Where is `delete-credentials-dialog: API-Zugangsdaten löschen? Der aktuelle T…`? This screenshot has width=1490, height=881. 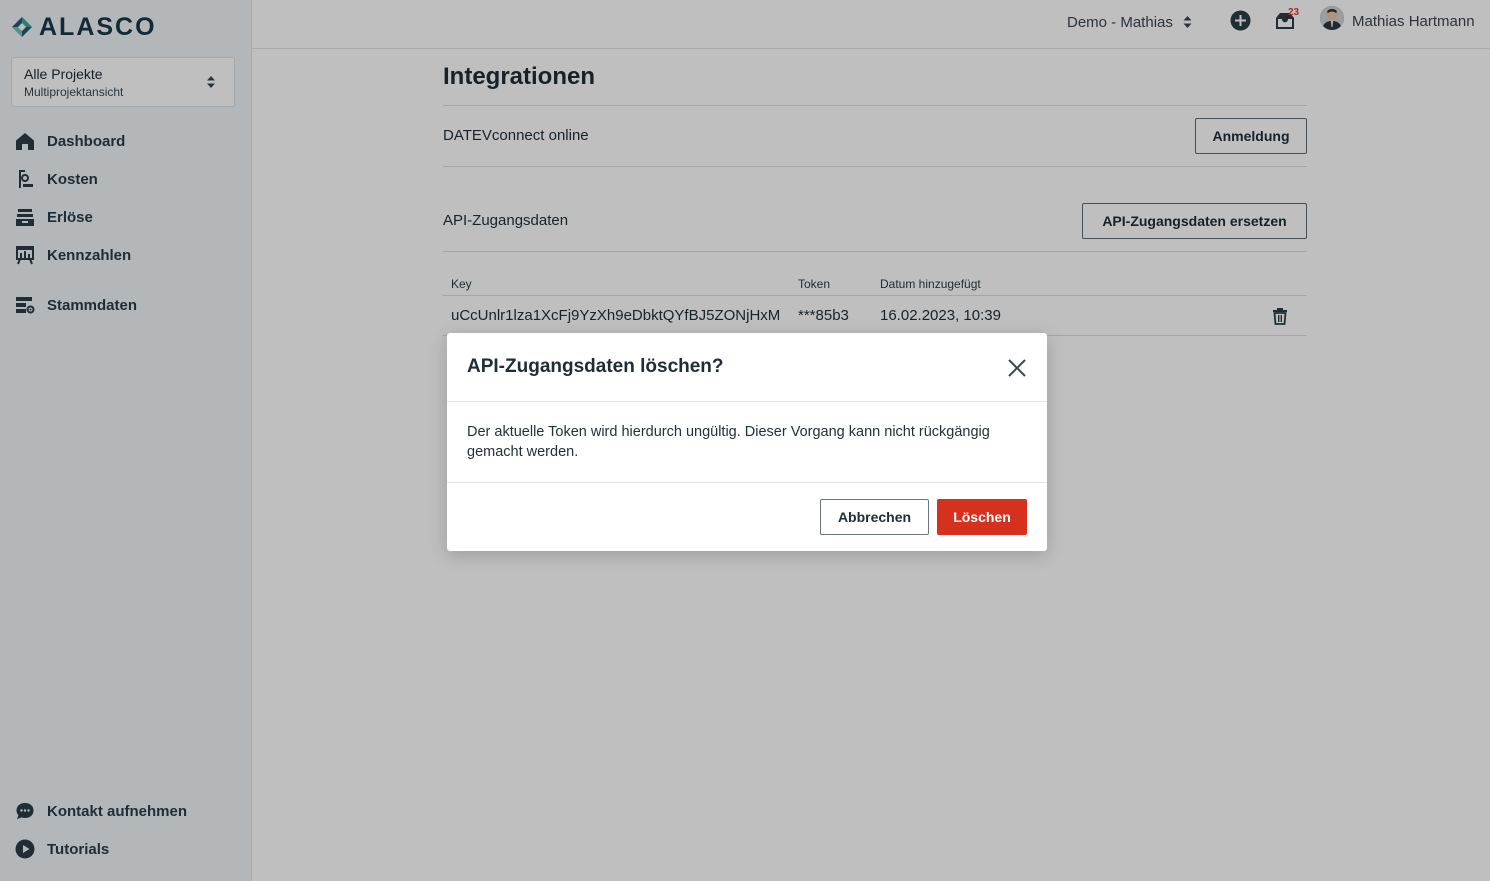 delete-credentials-dialog: API-Zugangsdaten löschen? Der aktuelle T… is located at coordinates (747, 442).